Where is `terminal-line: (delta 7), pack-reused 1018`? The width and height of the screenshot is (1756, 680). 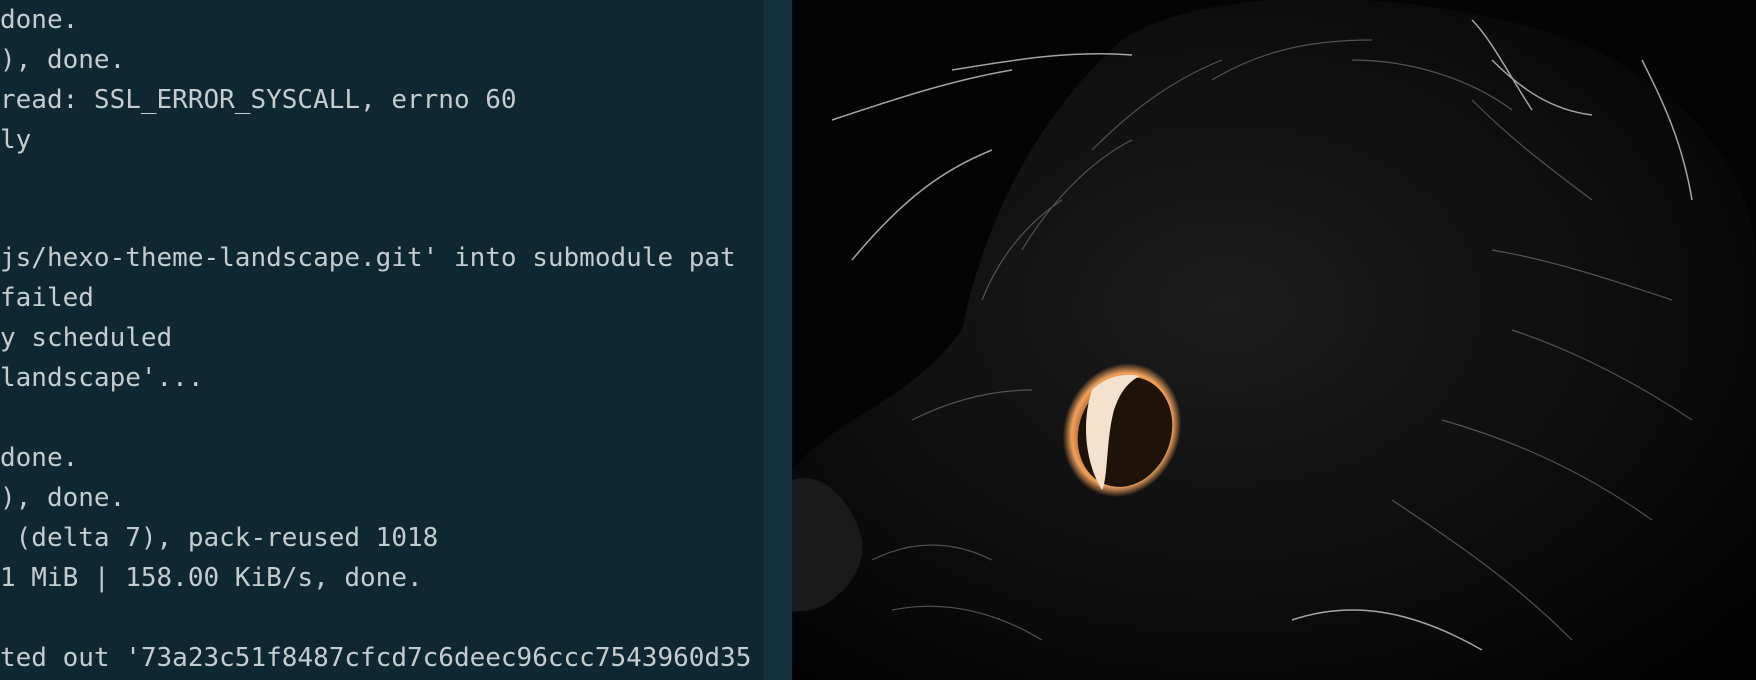 terminal-line: (delta 7), pack-reused 1018 is located at coordinates (219, 538).